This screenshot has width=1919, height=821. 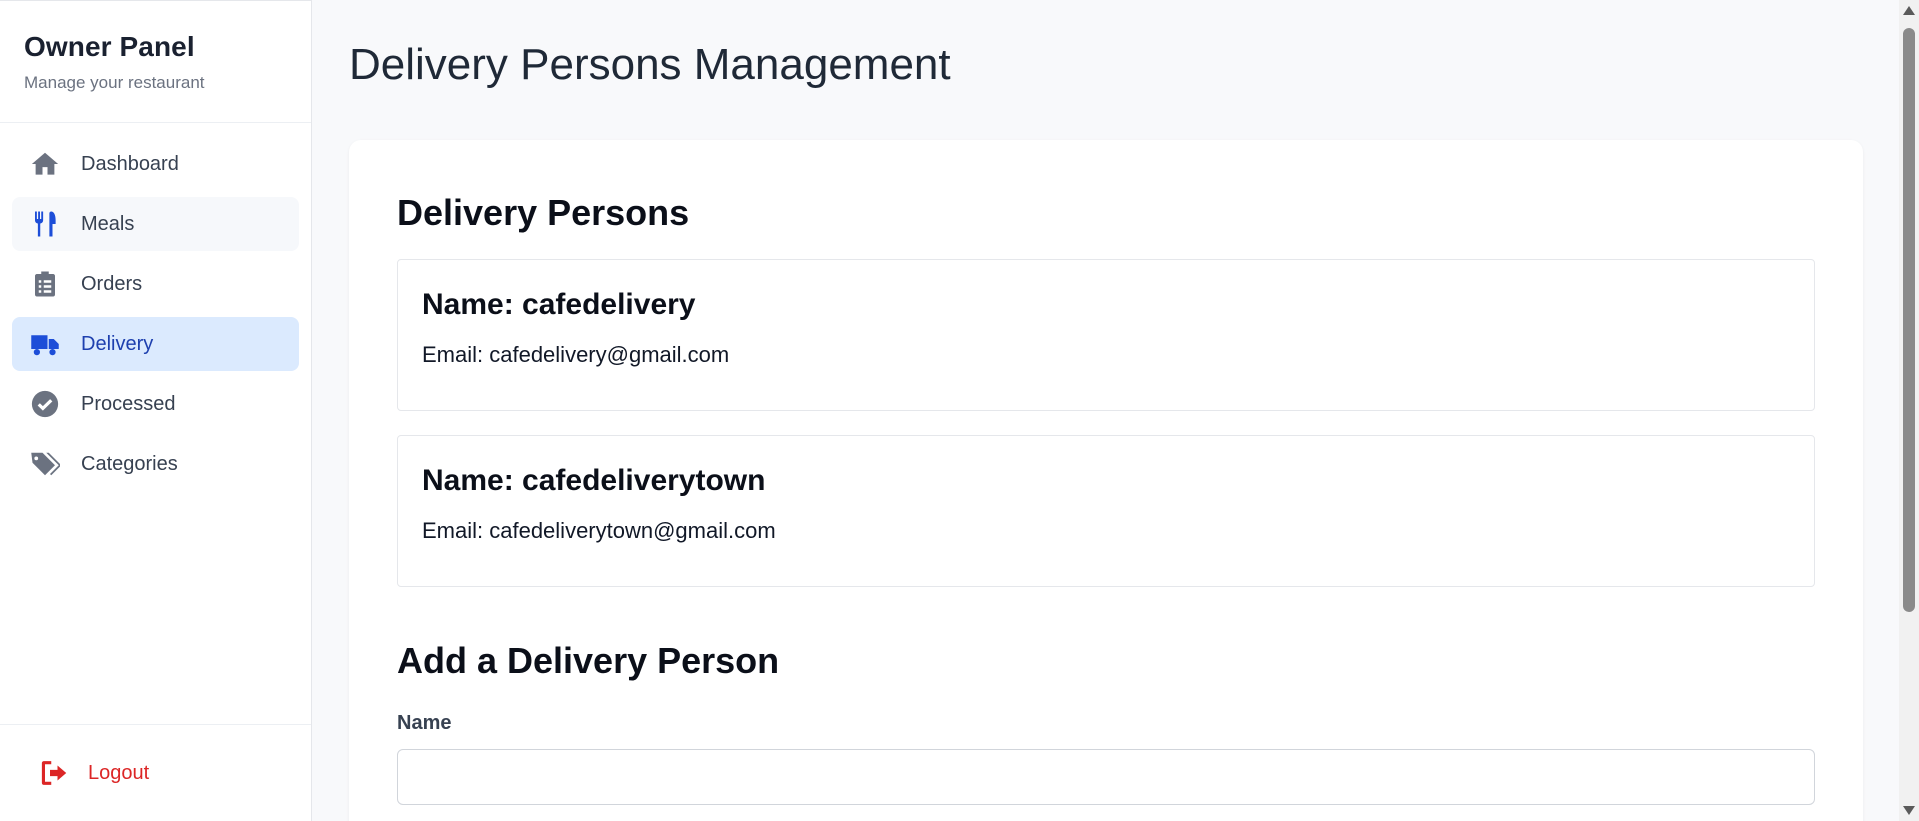 What do you see at coordinates (155, 284) in the screenshot?
I see `sidebar-item-orders: Orders` at bounding box center [155, 284].